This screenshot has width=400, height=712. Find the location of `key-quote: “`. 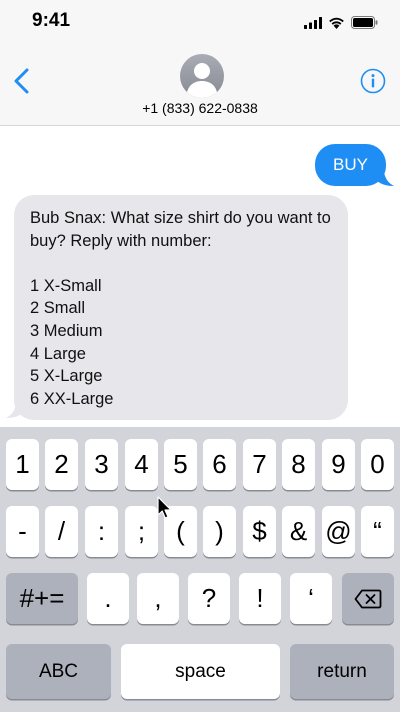

key-quote: “ is located at coordinates (377, 531).